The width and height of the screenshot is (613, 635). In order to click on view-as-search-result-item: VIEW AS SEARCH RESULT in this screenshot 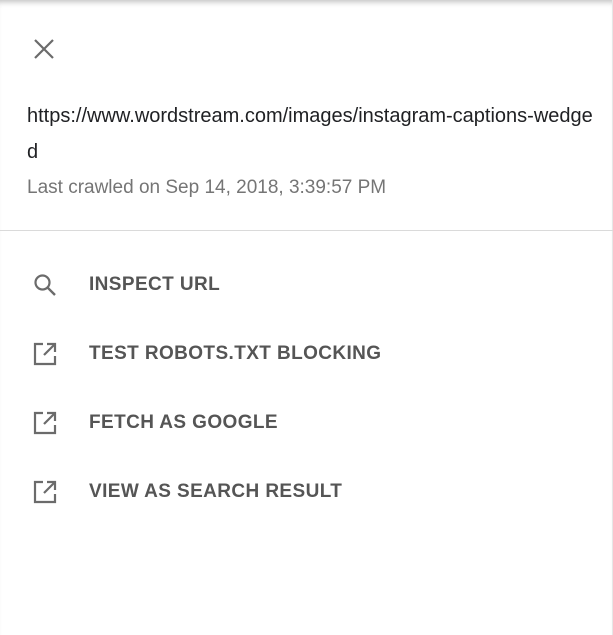, I will do `click(306, 491)`.